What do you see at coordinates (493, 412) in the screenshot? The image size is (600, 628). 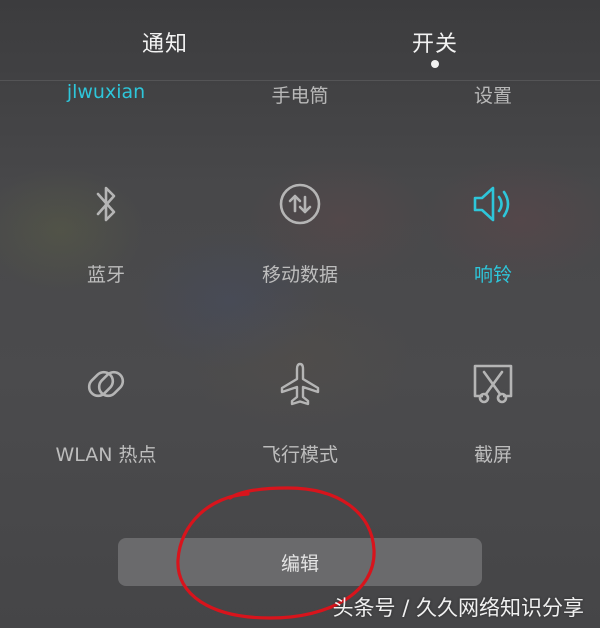 I see `screenshot-toggle: 截屏` at bounding box center [493, 412].